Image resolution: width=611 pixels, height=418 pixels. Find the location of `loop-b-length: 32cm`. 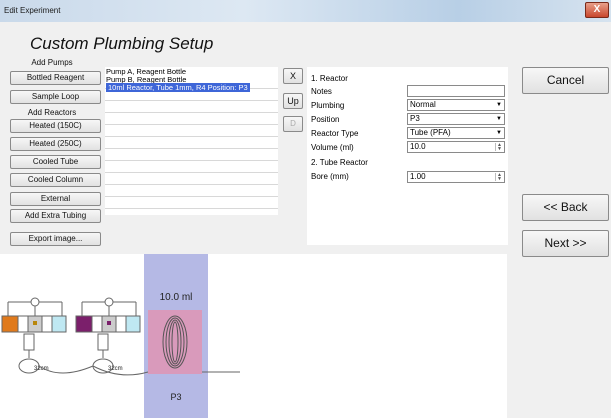

loop-b-length: 32cm is located at coordinates (115, 369).